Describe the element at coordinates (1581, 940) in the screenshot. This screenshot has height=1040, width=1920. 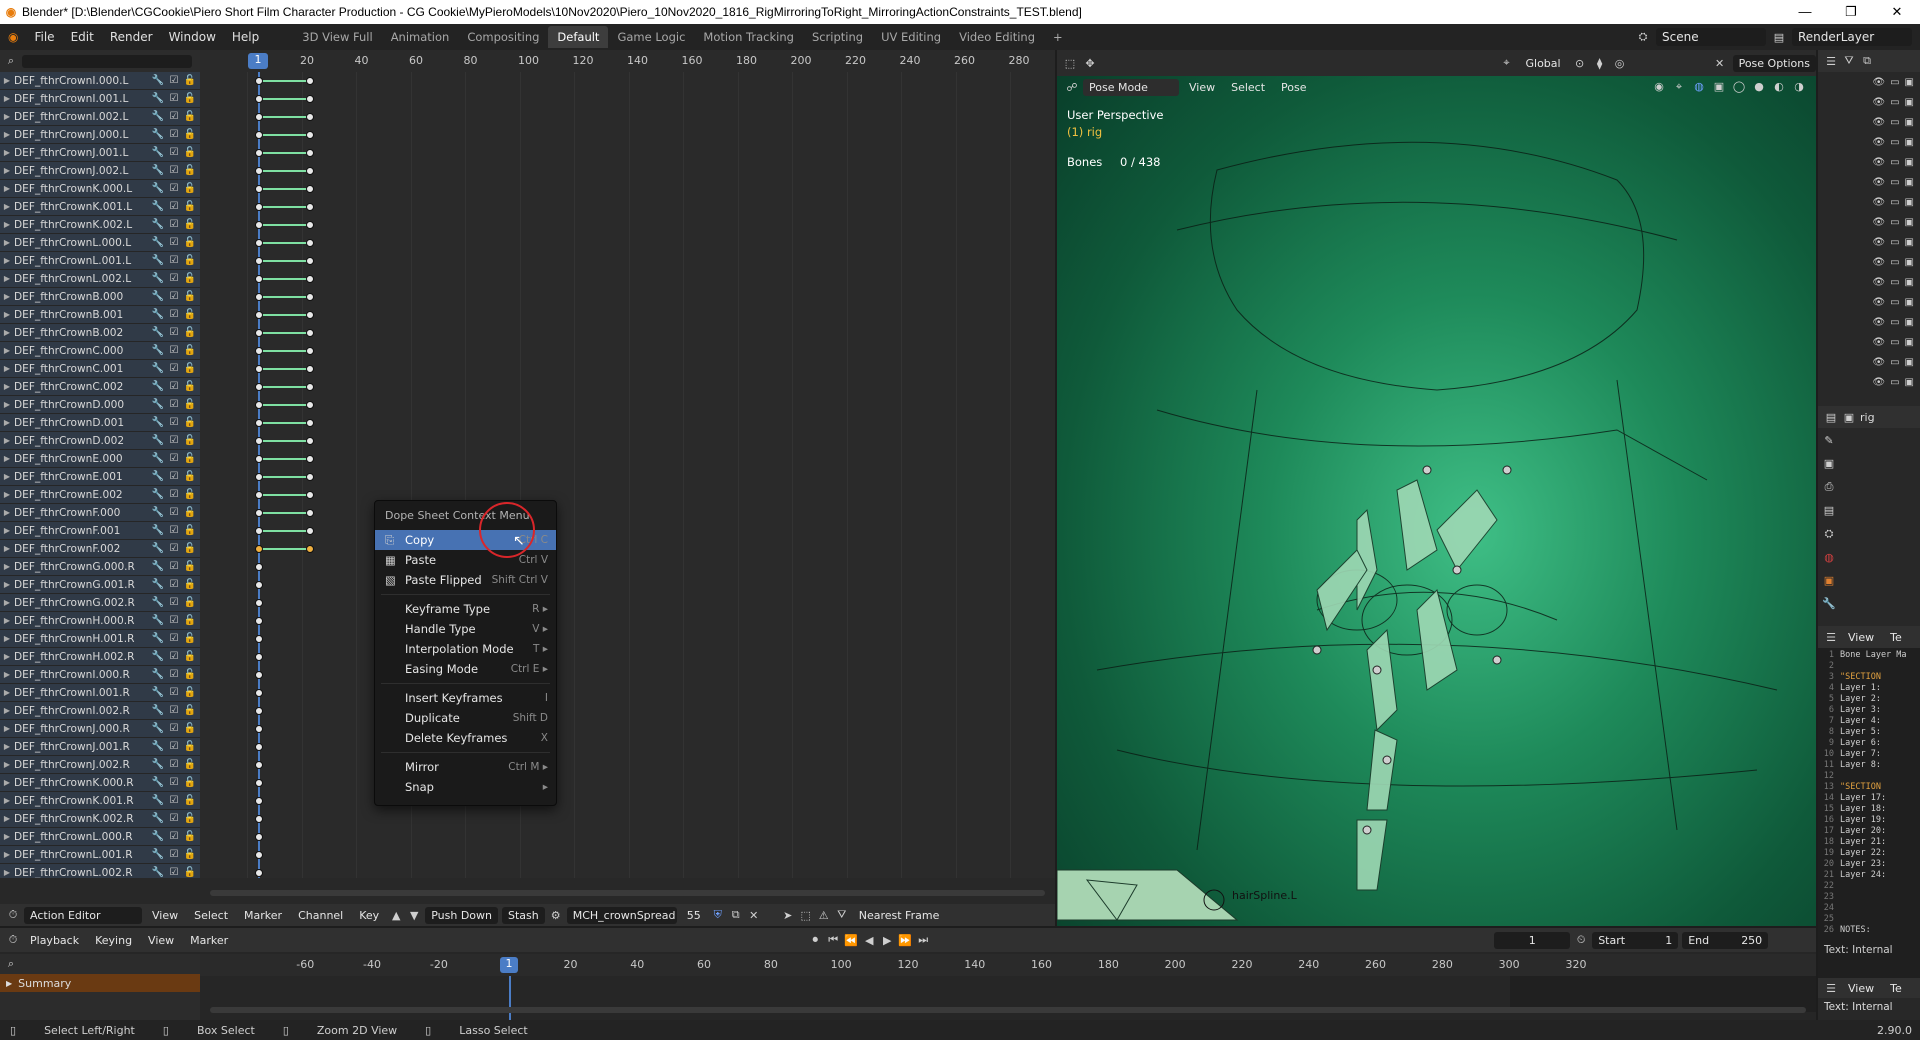
I see `preview-range-icon: ⏲` at that location.